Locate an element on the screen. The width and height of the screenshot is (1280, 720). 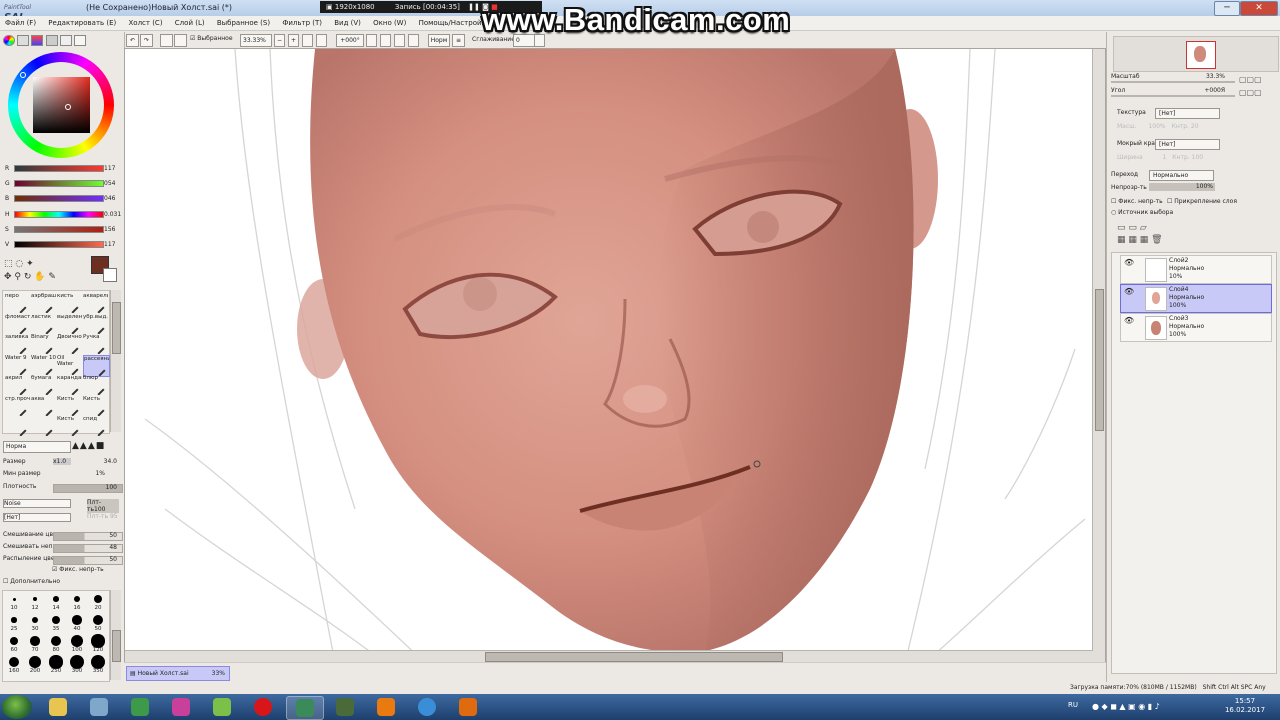
brush-tool-22: Кисть is located at coordinates (69, 406).